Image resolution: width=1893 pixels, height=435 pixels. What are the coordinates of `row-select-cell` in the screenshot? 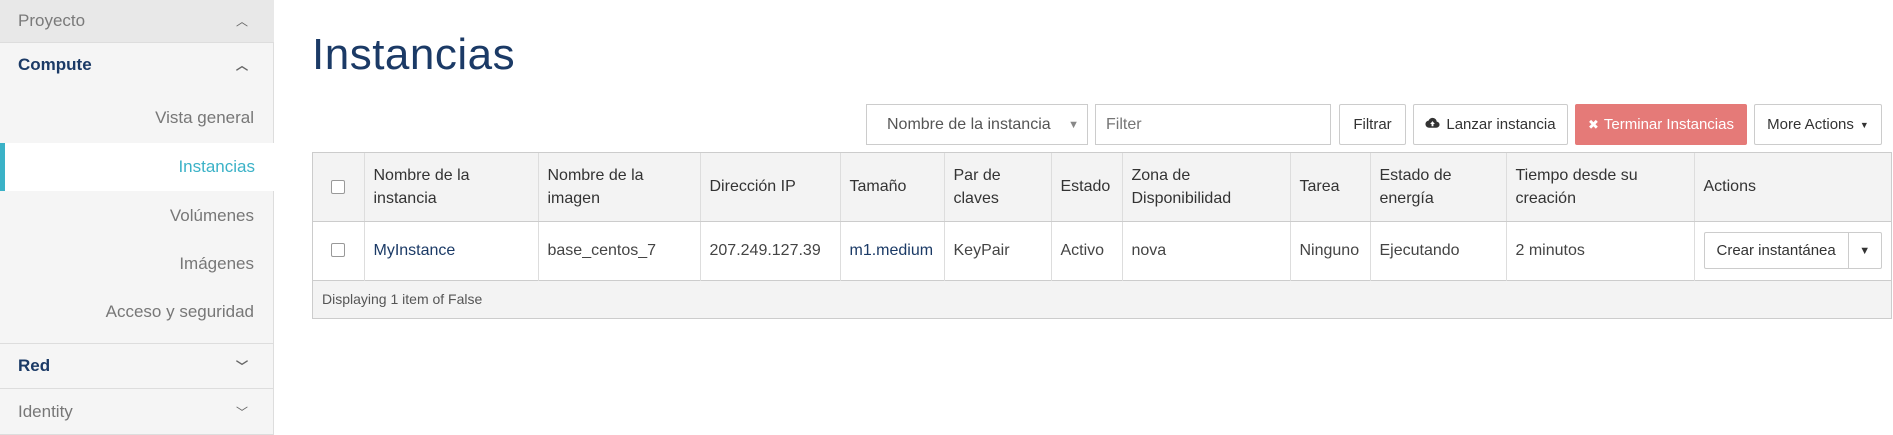 It's located at (339, 250).